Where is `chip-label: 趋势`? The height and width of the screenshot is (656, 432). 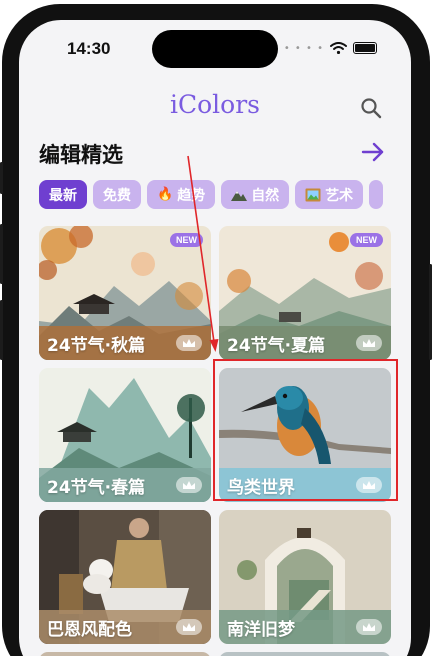
chip-label: 趋势 is located at coordinates (191, 195).